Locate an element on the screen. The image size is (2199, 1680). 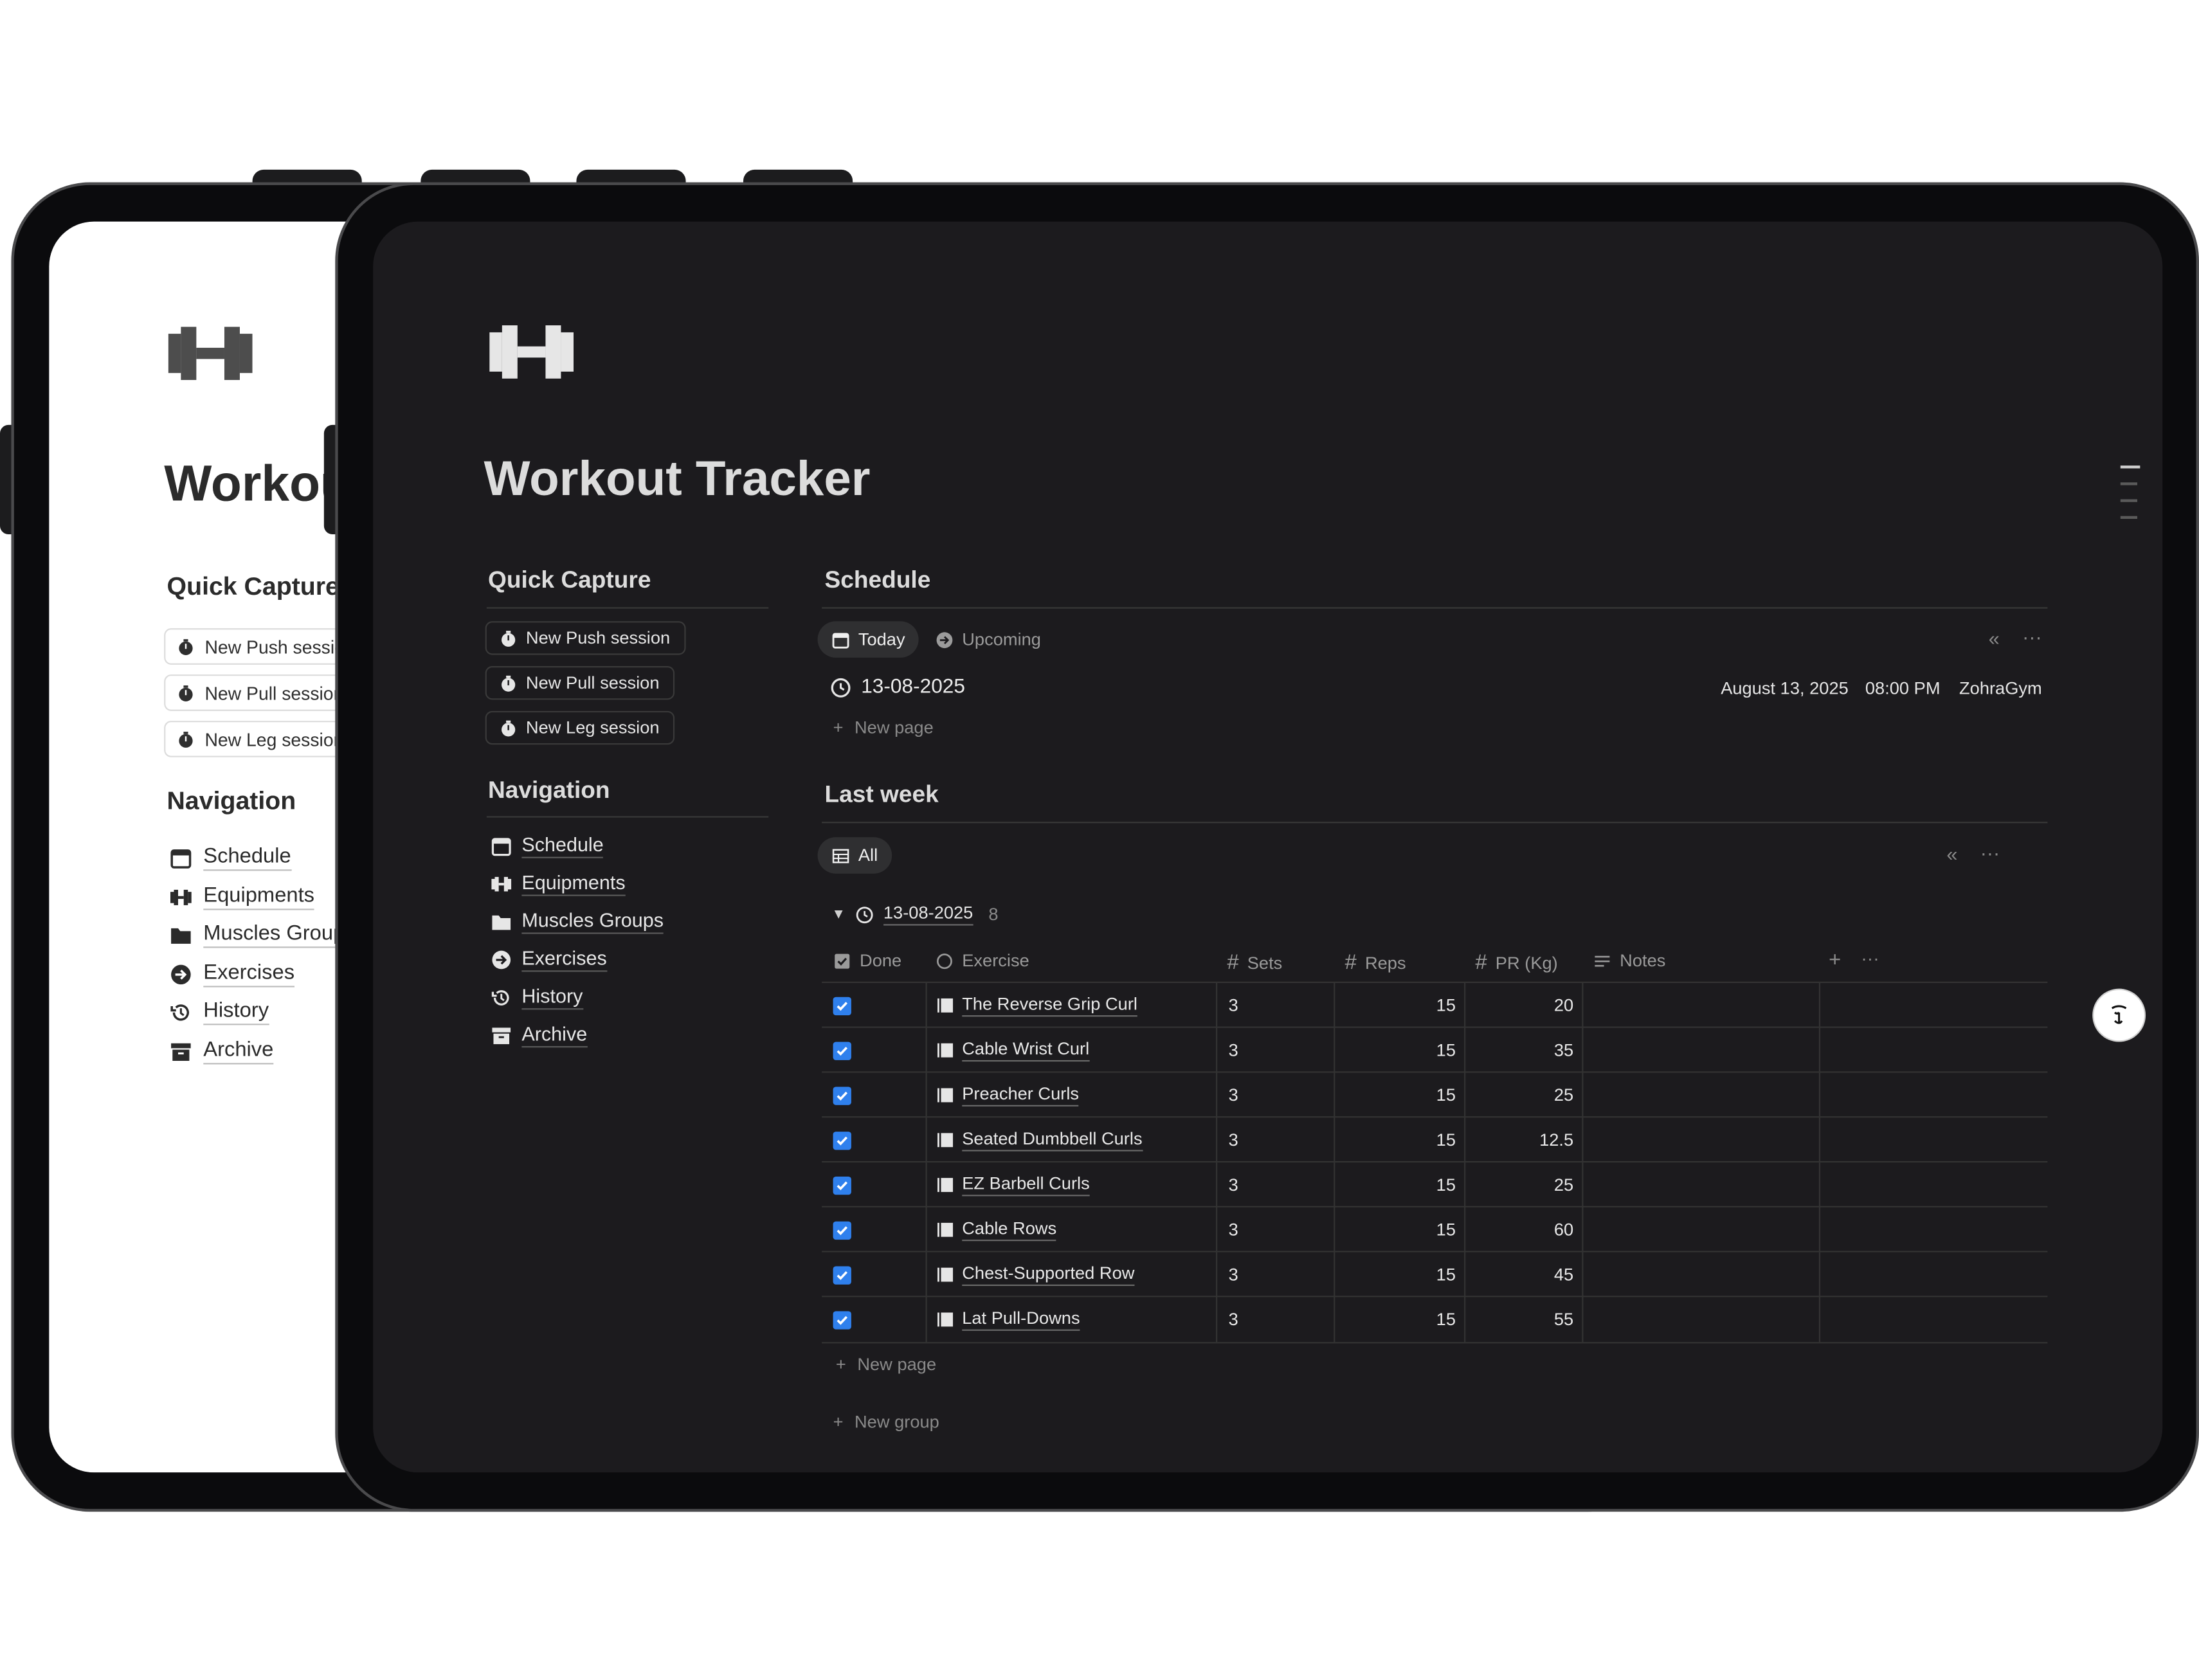
schedule-new-page-button: + New page is located at coordinates (884, 728).